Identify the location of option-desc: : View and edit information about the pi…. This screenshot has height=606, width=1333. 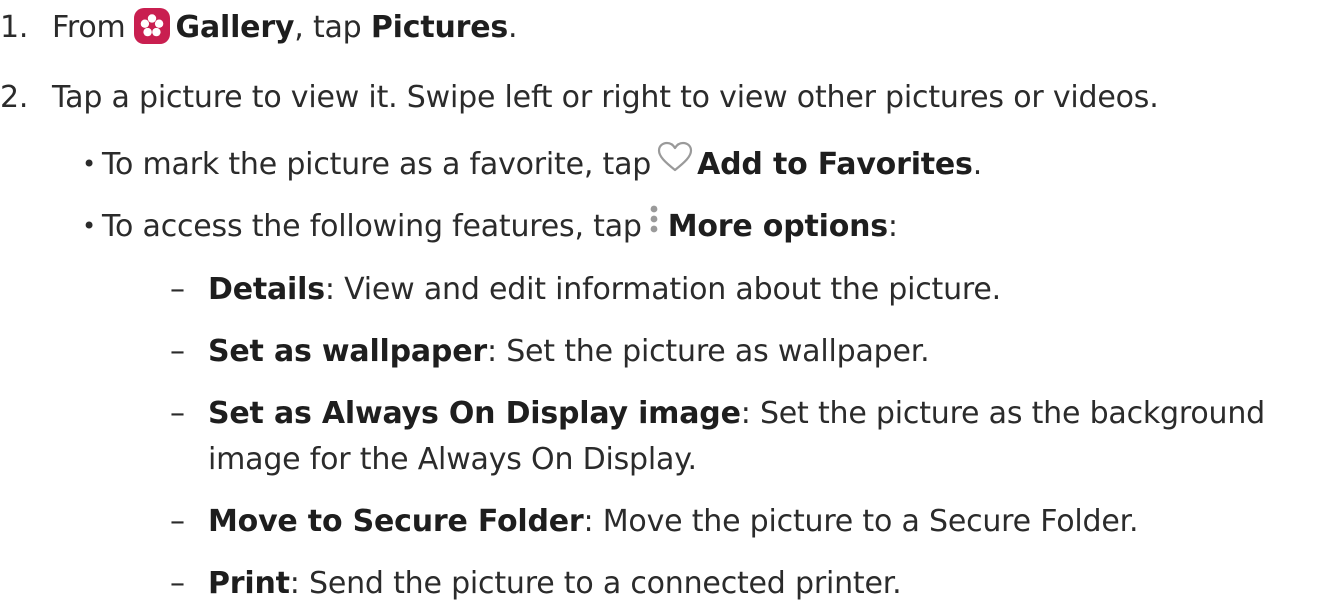
(663, 289).